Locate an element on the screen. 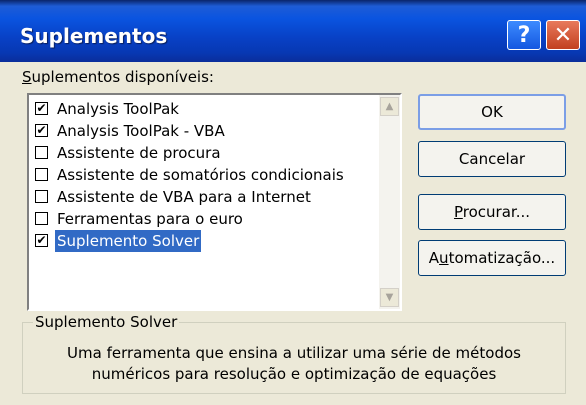  automation-accel: u is located at coordinates (444, 258).